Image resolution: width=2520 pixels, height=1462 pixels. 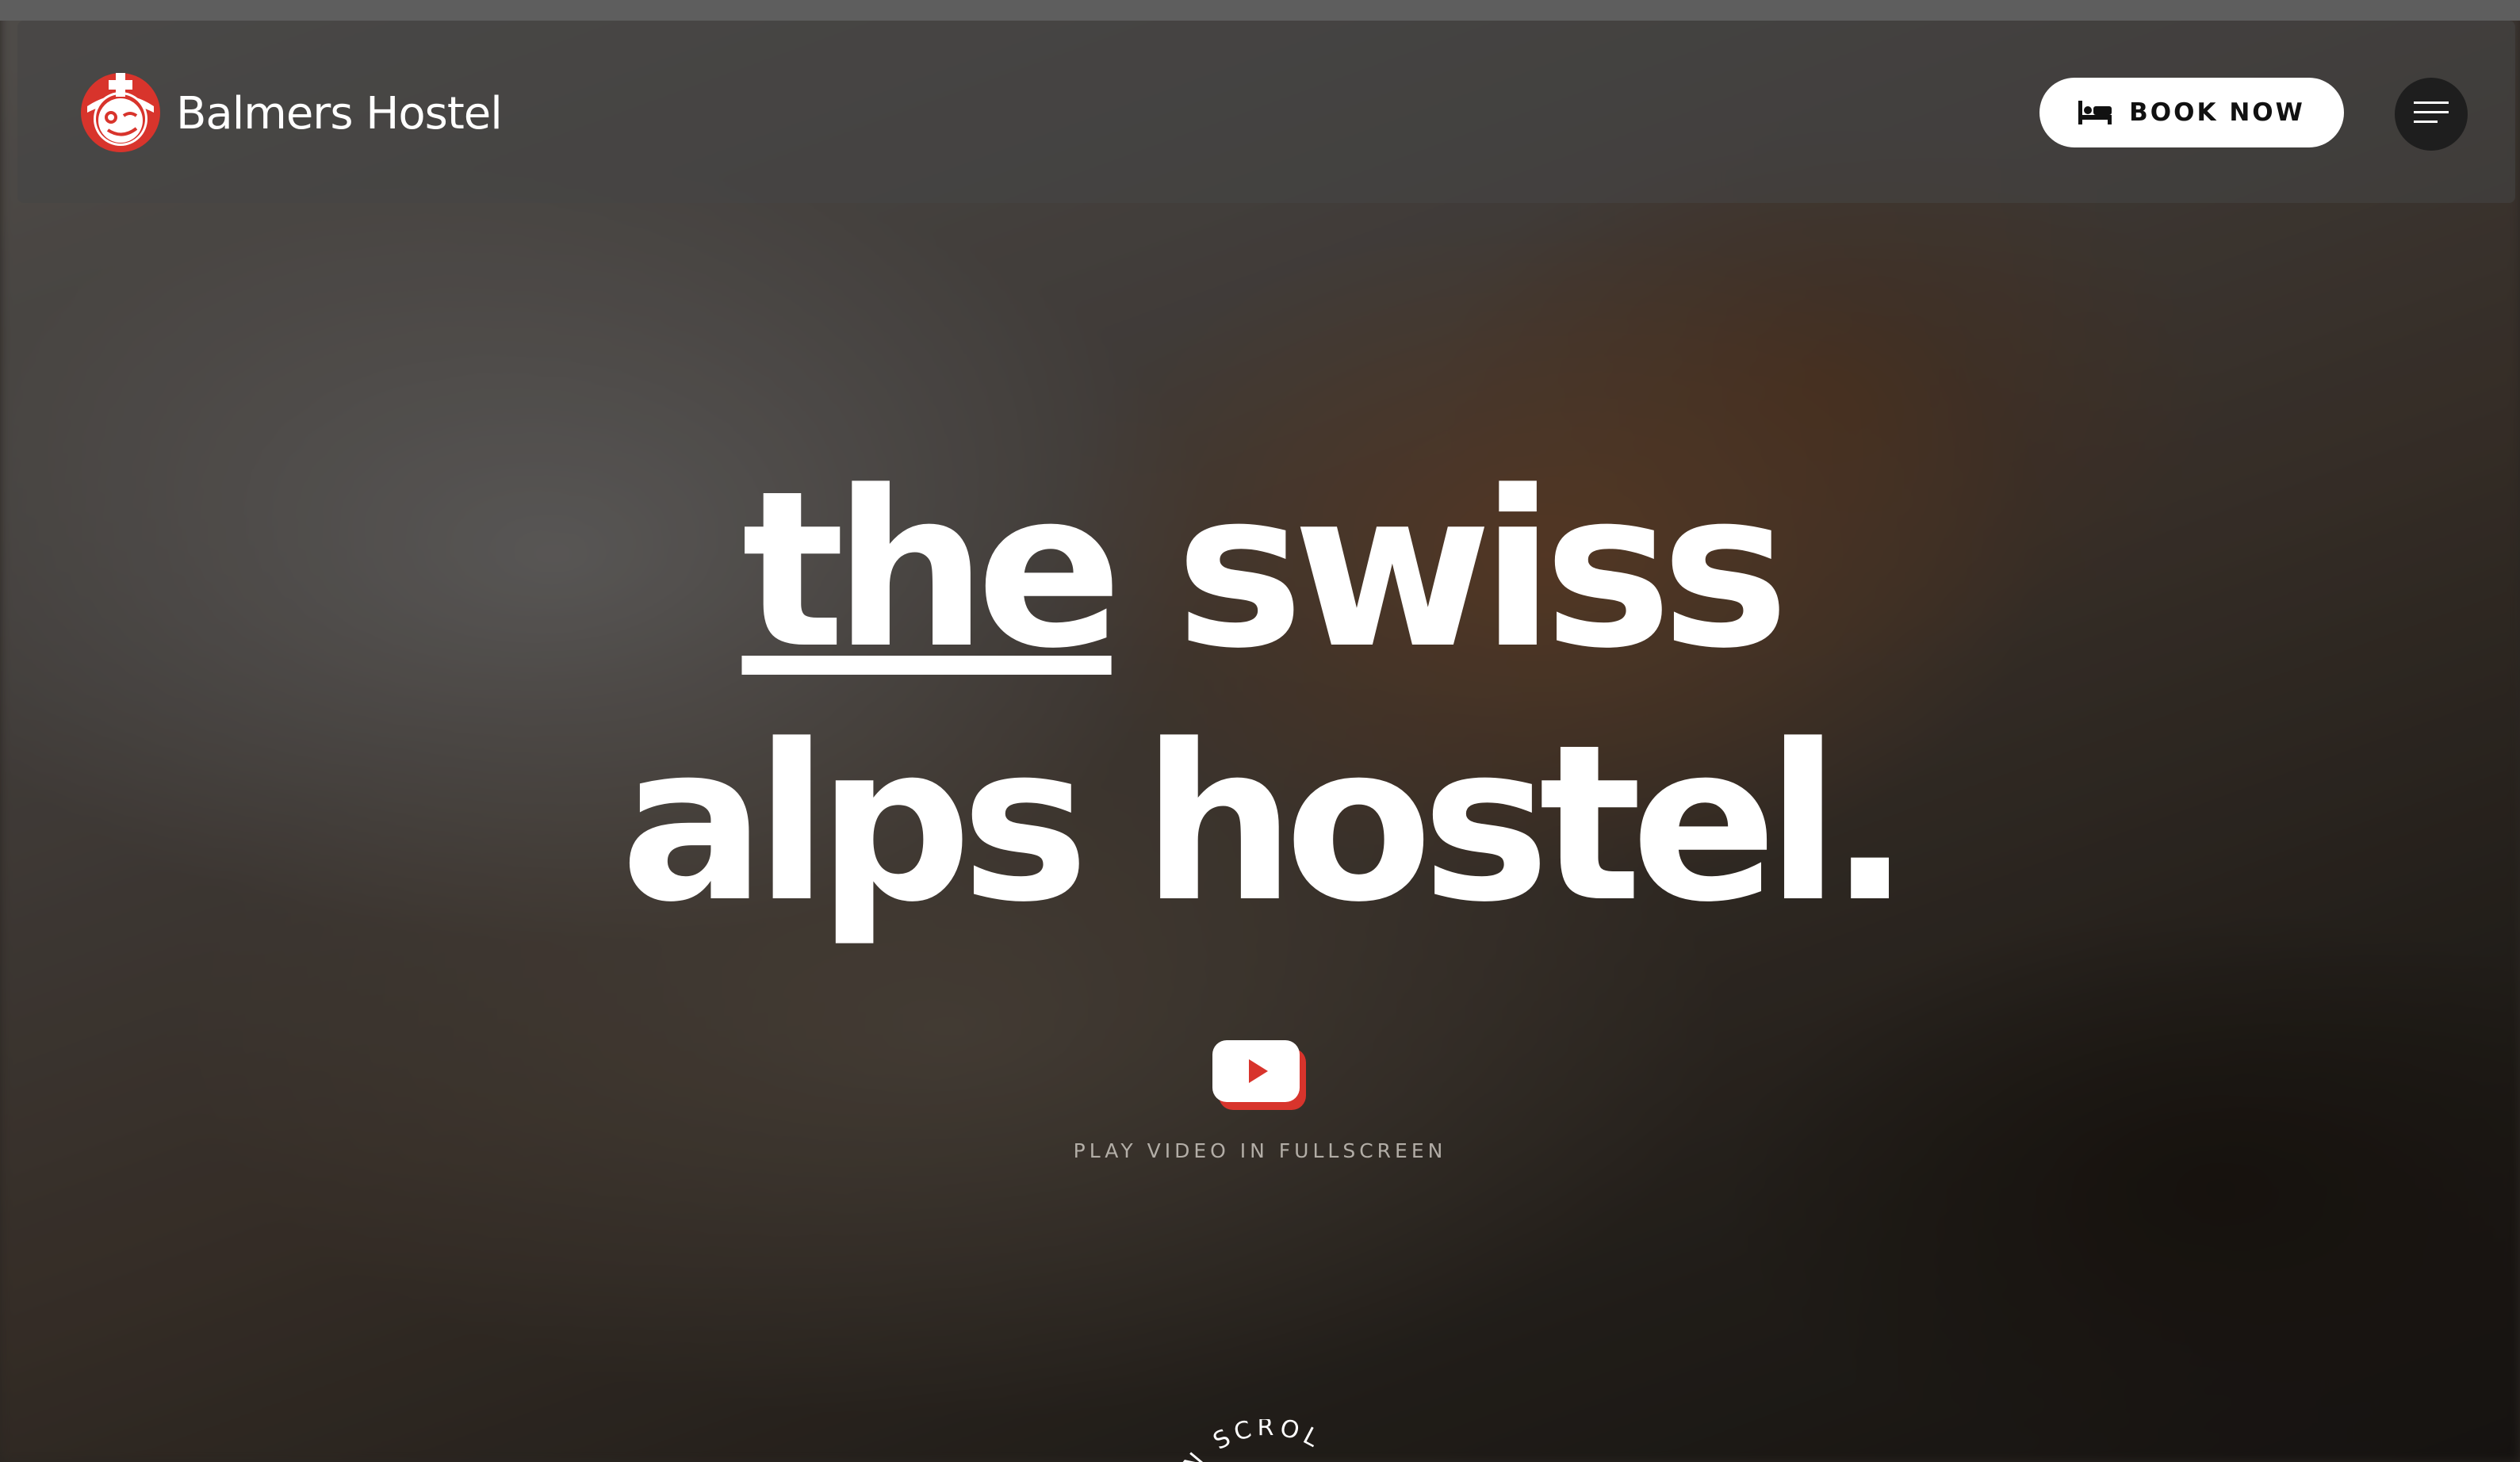 I want to click on bed-icon, so click(x=2095, y=113).